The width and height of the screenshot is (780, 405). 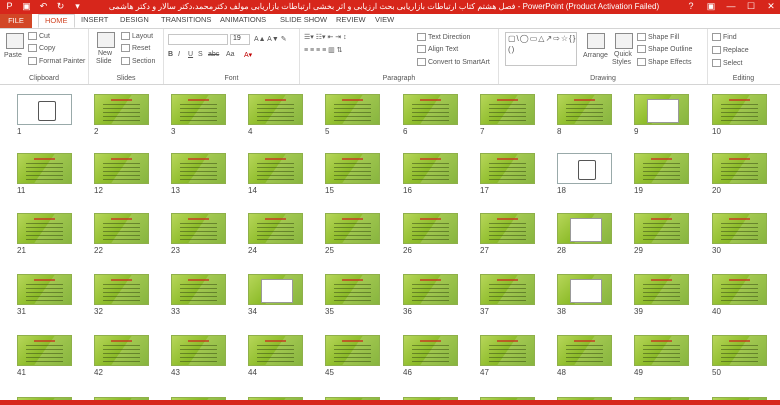 What do you see at coordinates (13, 55) in the screenshot?
I see `paste-button: Paste` at bounding box center [13, 55].